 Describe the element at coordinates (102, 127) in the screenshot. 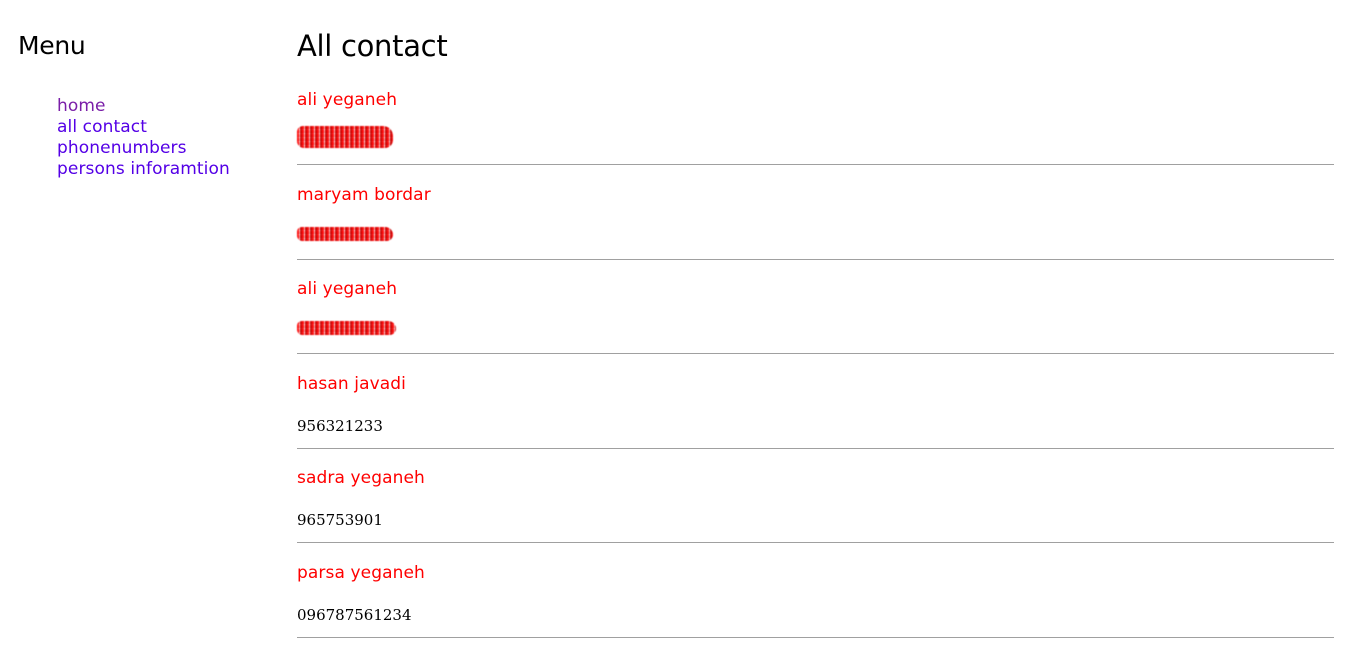

I see `nav-link-all-contact: all contact` at that location.